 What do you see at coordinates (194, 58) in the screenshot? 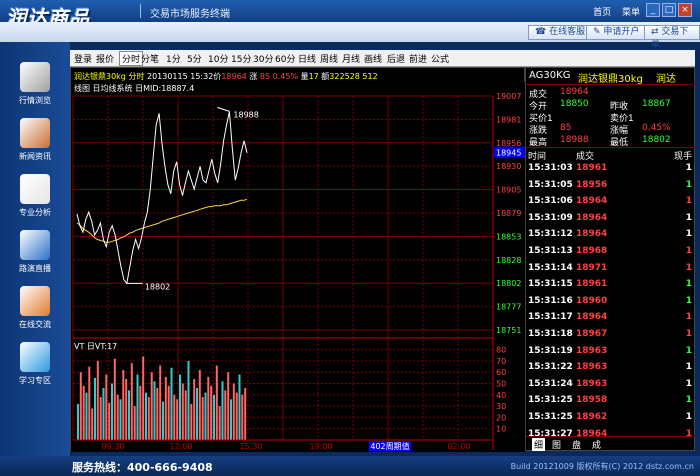
I see `toolbar-item-5: 5分` at bounding box center [194, 58].